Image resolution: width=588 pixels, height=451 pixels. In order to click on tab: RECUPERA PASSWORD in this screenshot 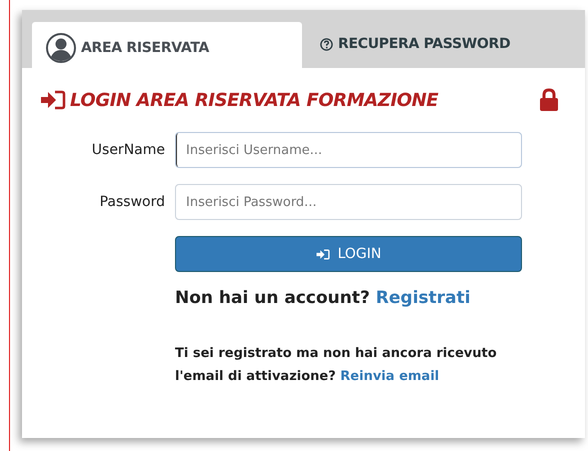, I will do `click(415, 45)`.